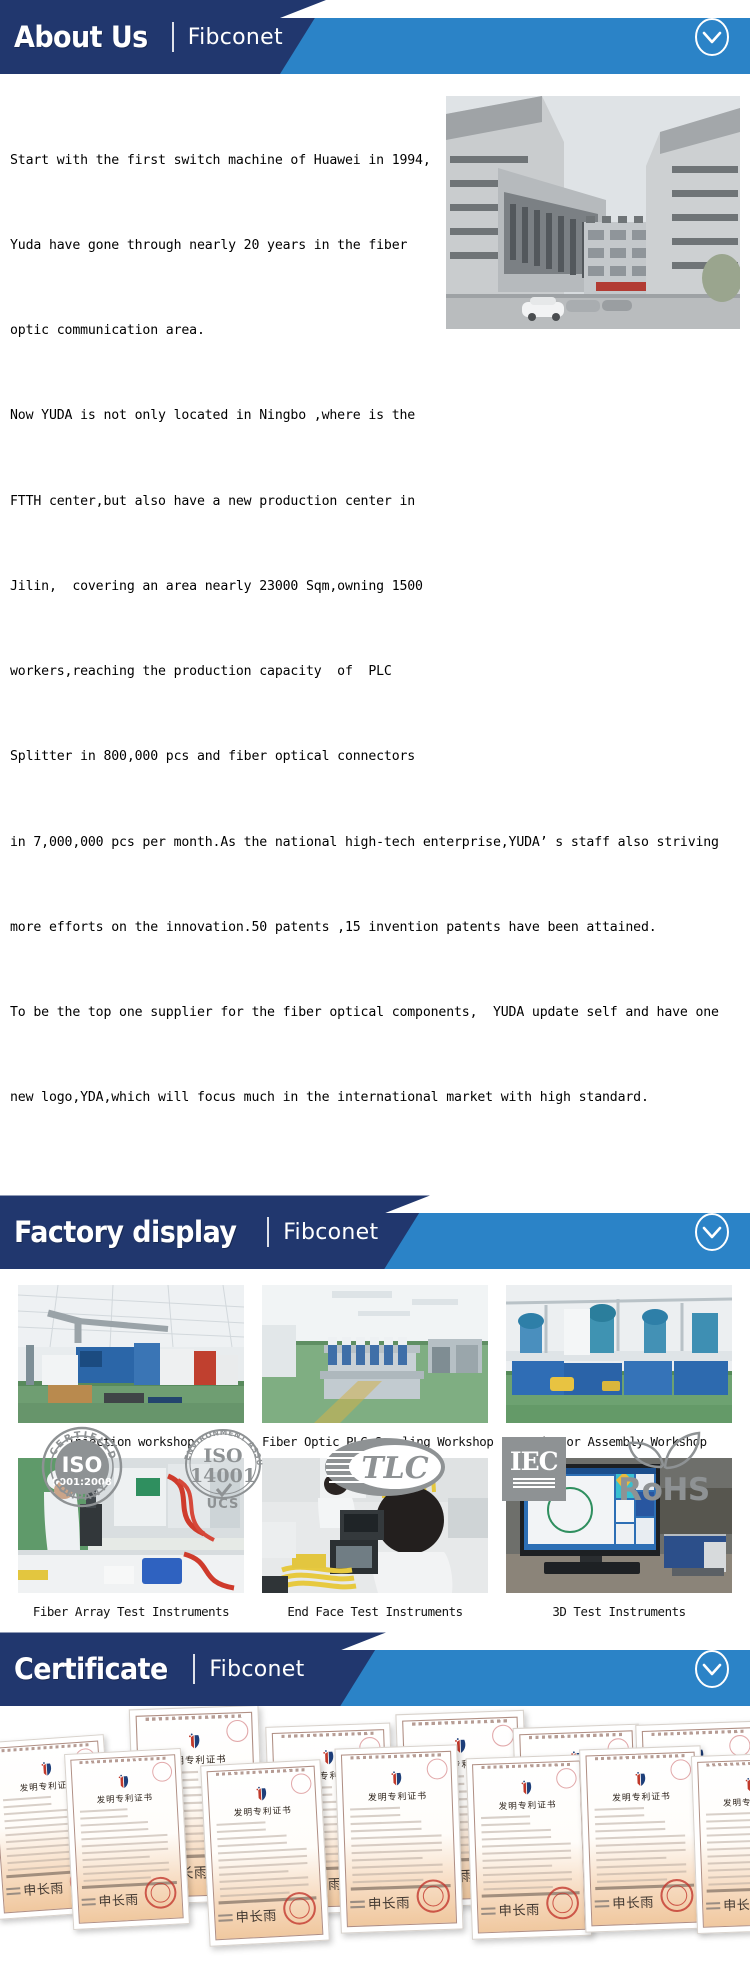  Describe the element at coordinates (619, 1612) in the screenshot. I see `factory-caption: 3D Test Instruments` at that location.